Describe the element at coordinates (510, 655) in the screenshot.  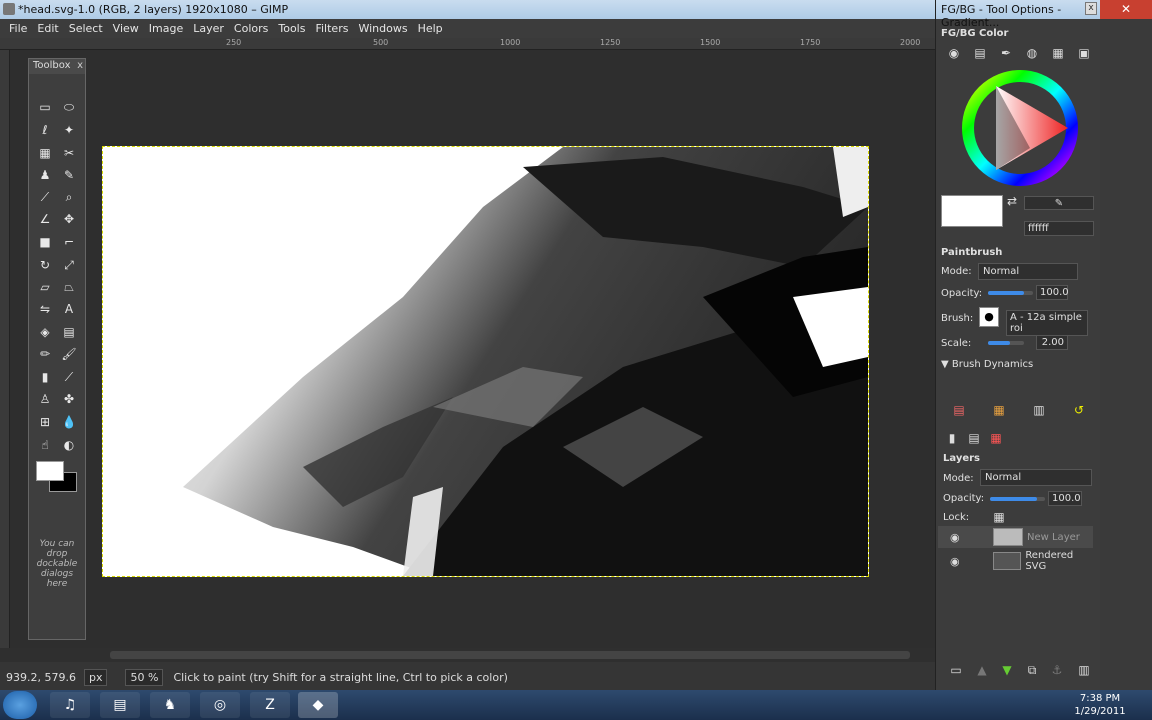
I see `scrollbar-thumb` at that location.